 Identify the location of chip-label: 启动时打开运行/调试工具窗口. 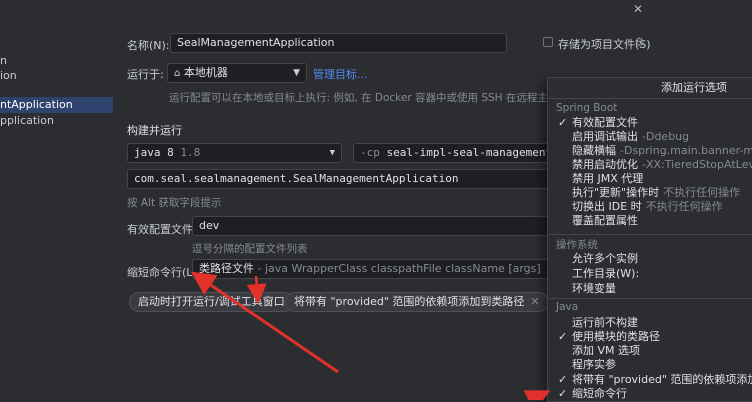
(211, 301).